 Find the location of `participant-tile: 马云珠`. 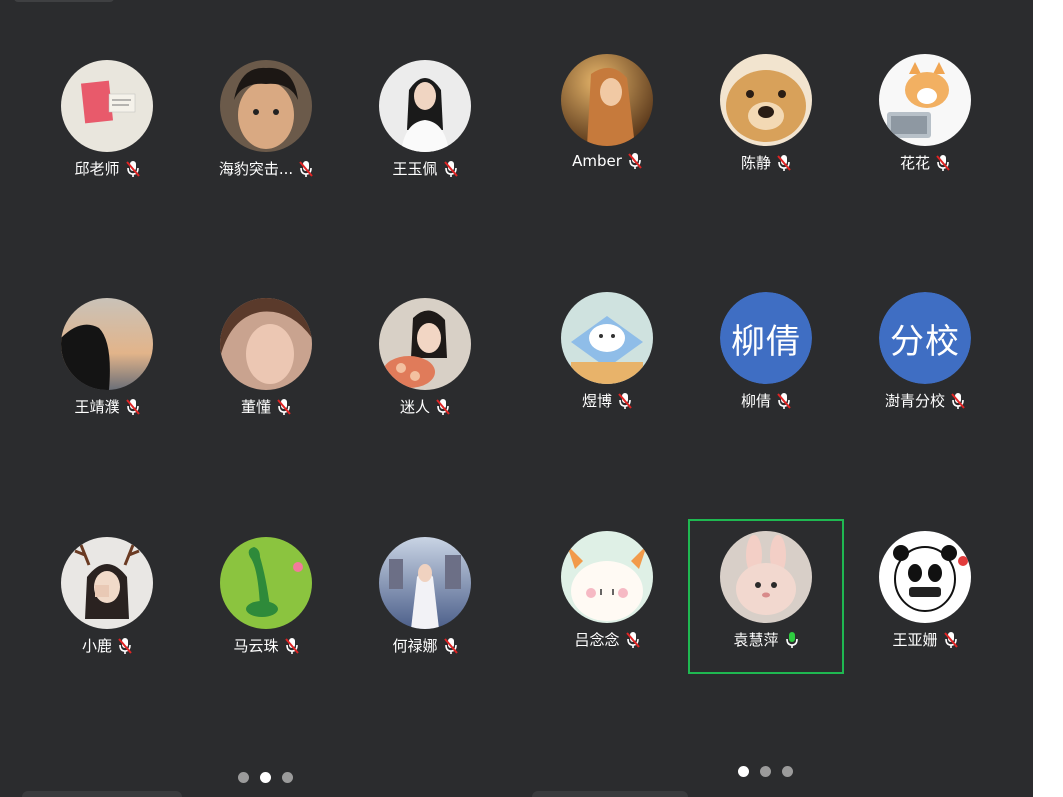

participant-tile: 马云珠 is located at coordinates (266, 597).